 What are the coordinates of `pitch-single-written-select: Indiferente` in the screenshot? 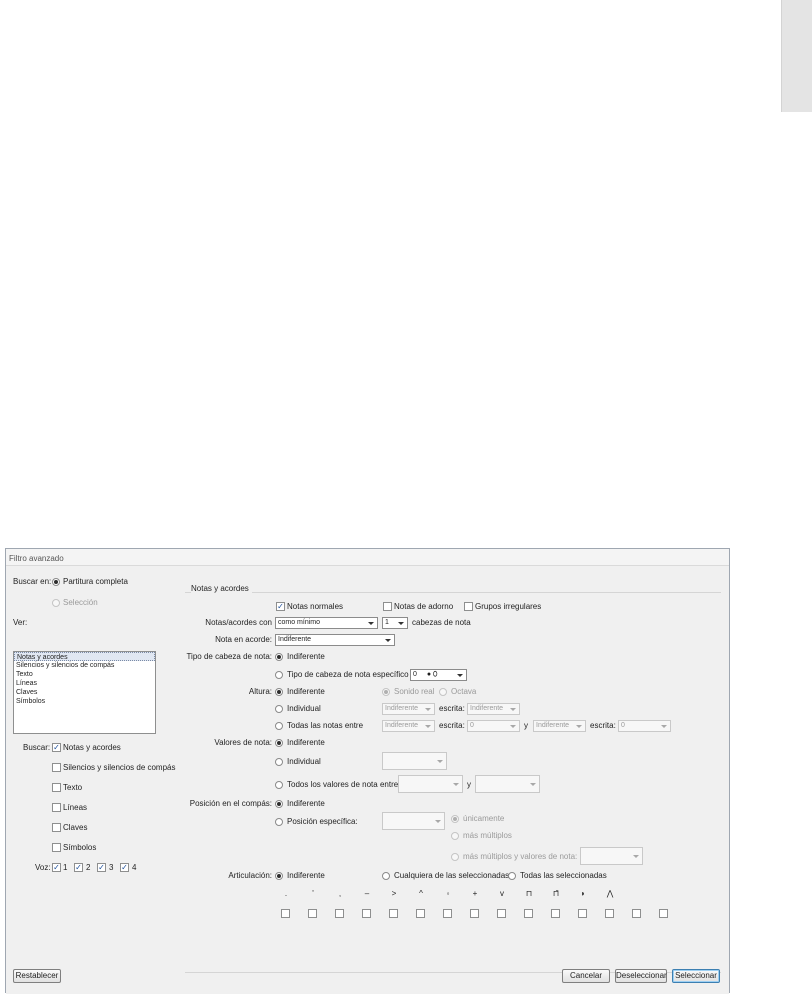 It's located at (493, 709).